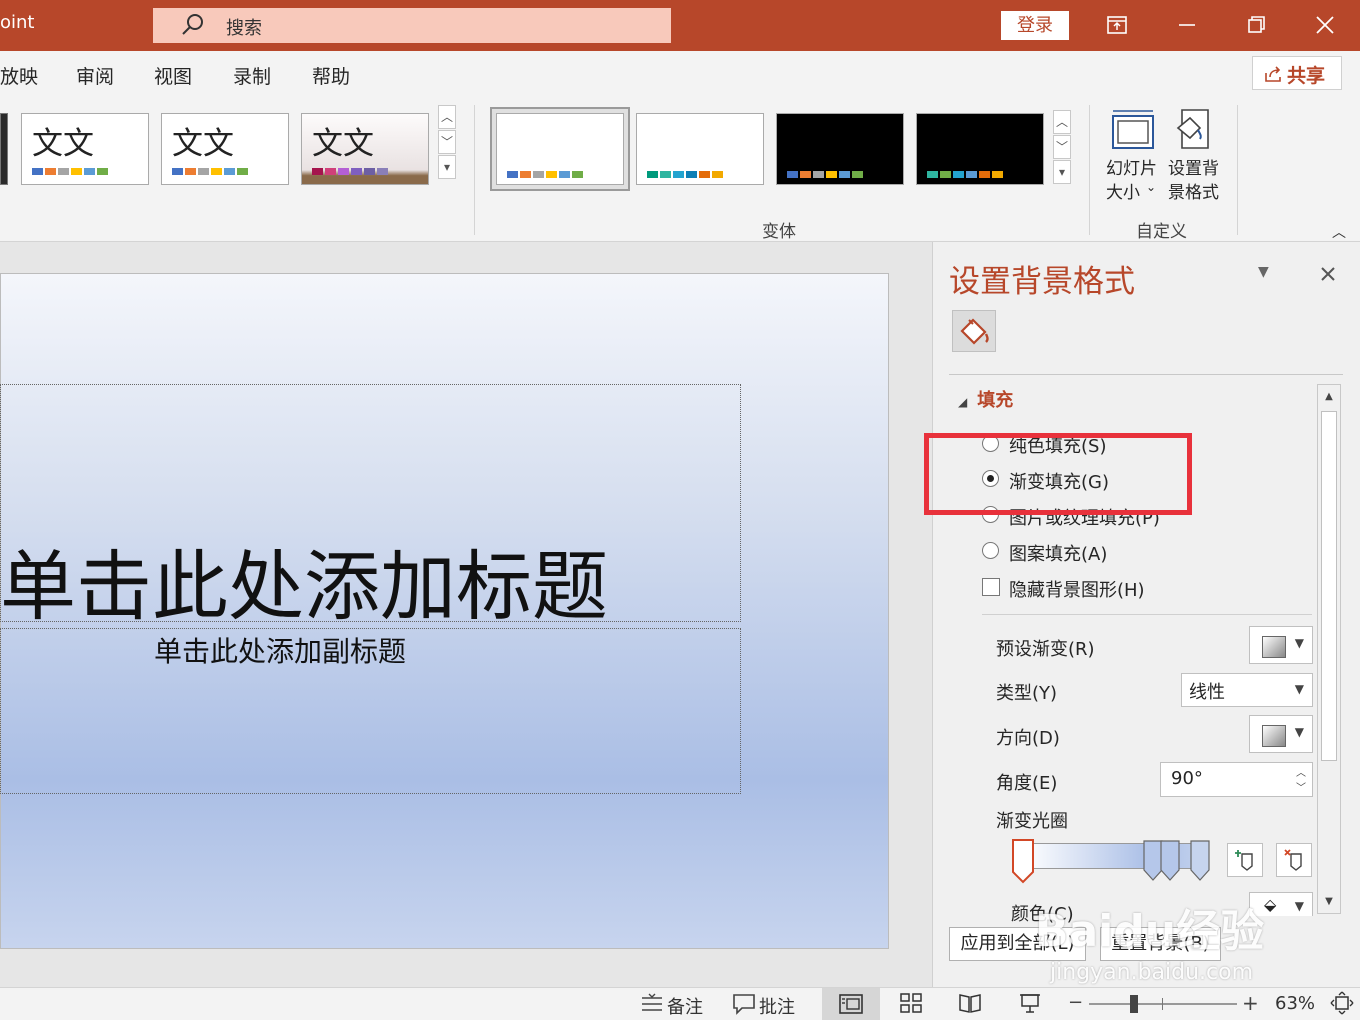  I want to click on hide-graphics-checkbox, so click(991, 587).